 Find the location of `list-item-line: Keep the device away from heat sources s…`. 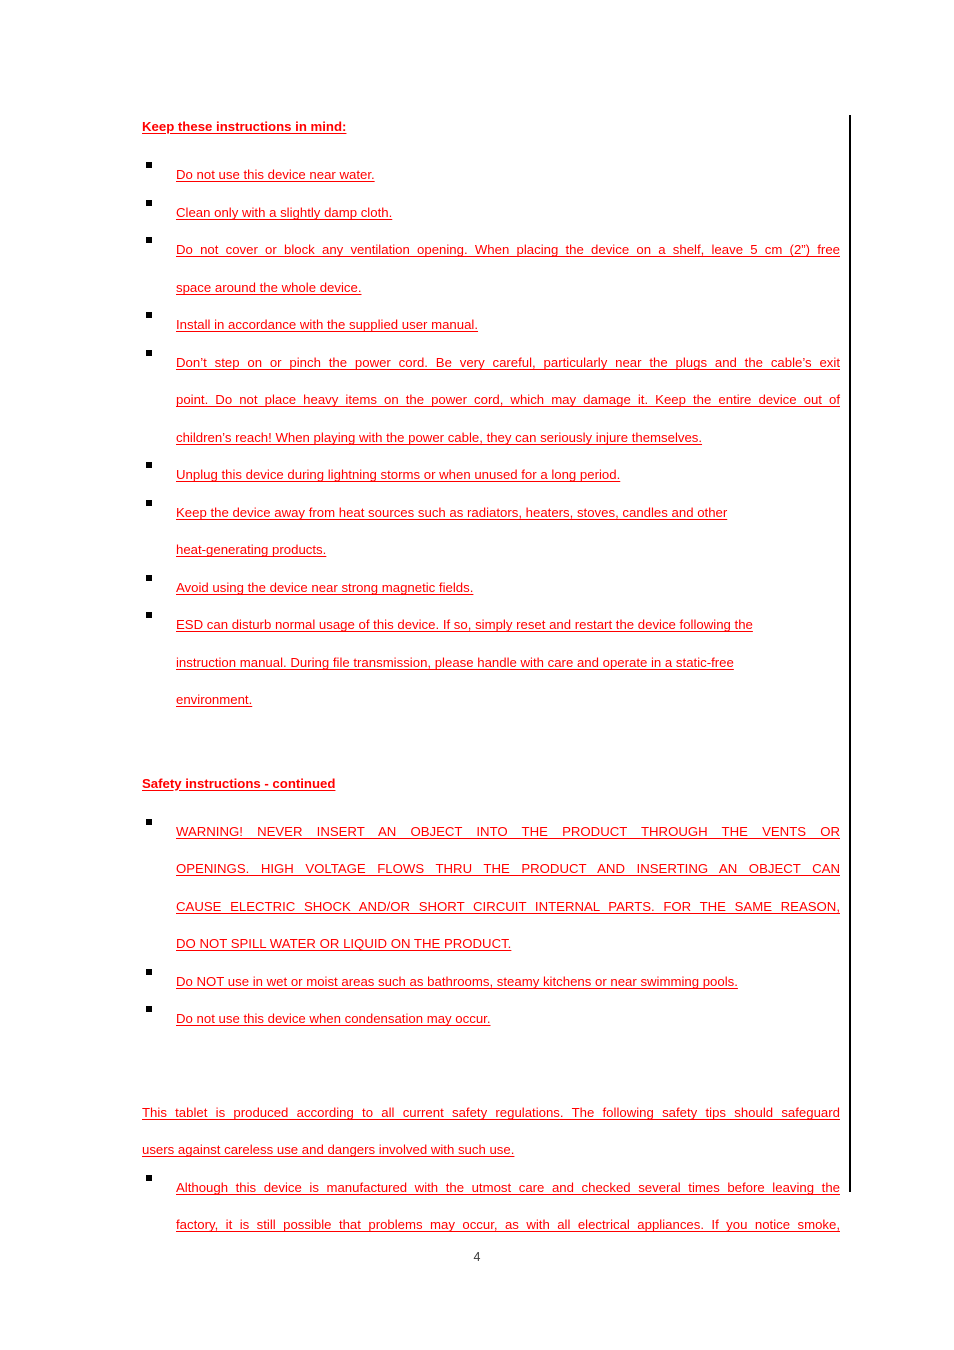

list-item-line: Keep the device away from heat sources s… is located at coordinates (452, 512).